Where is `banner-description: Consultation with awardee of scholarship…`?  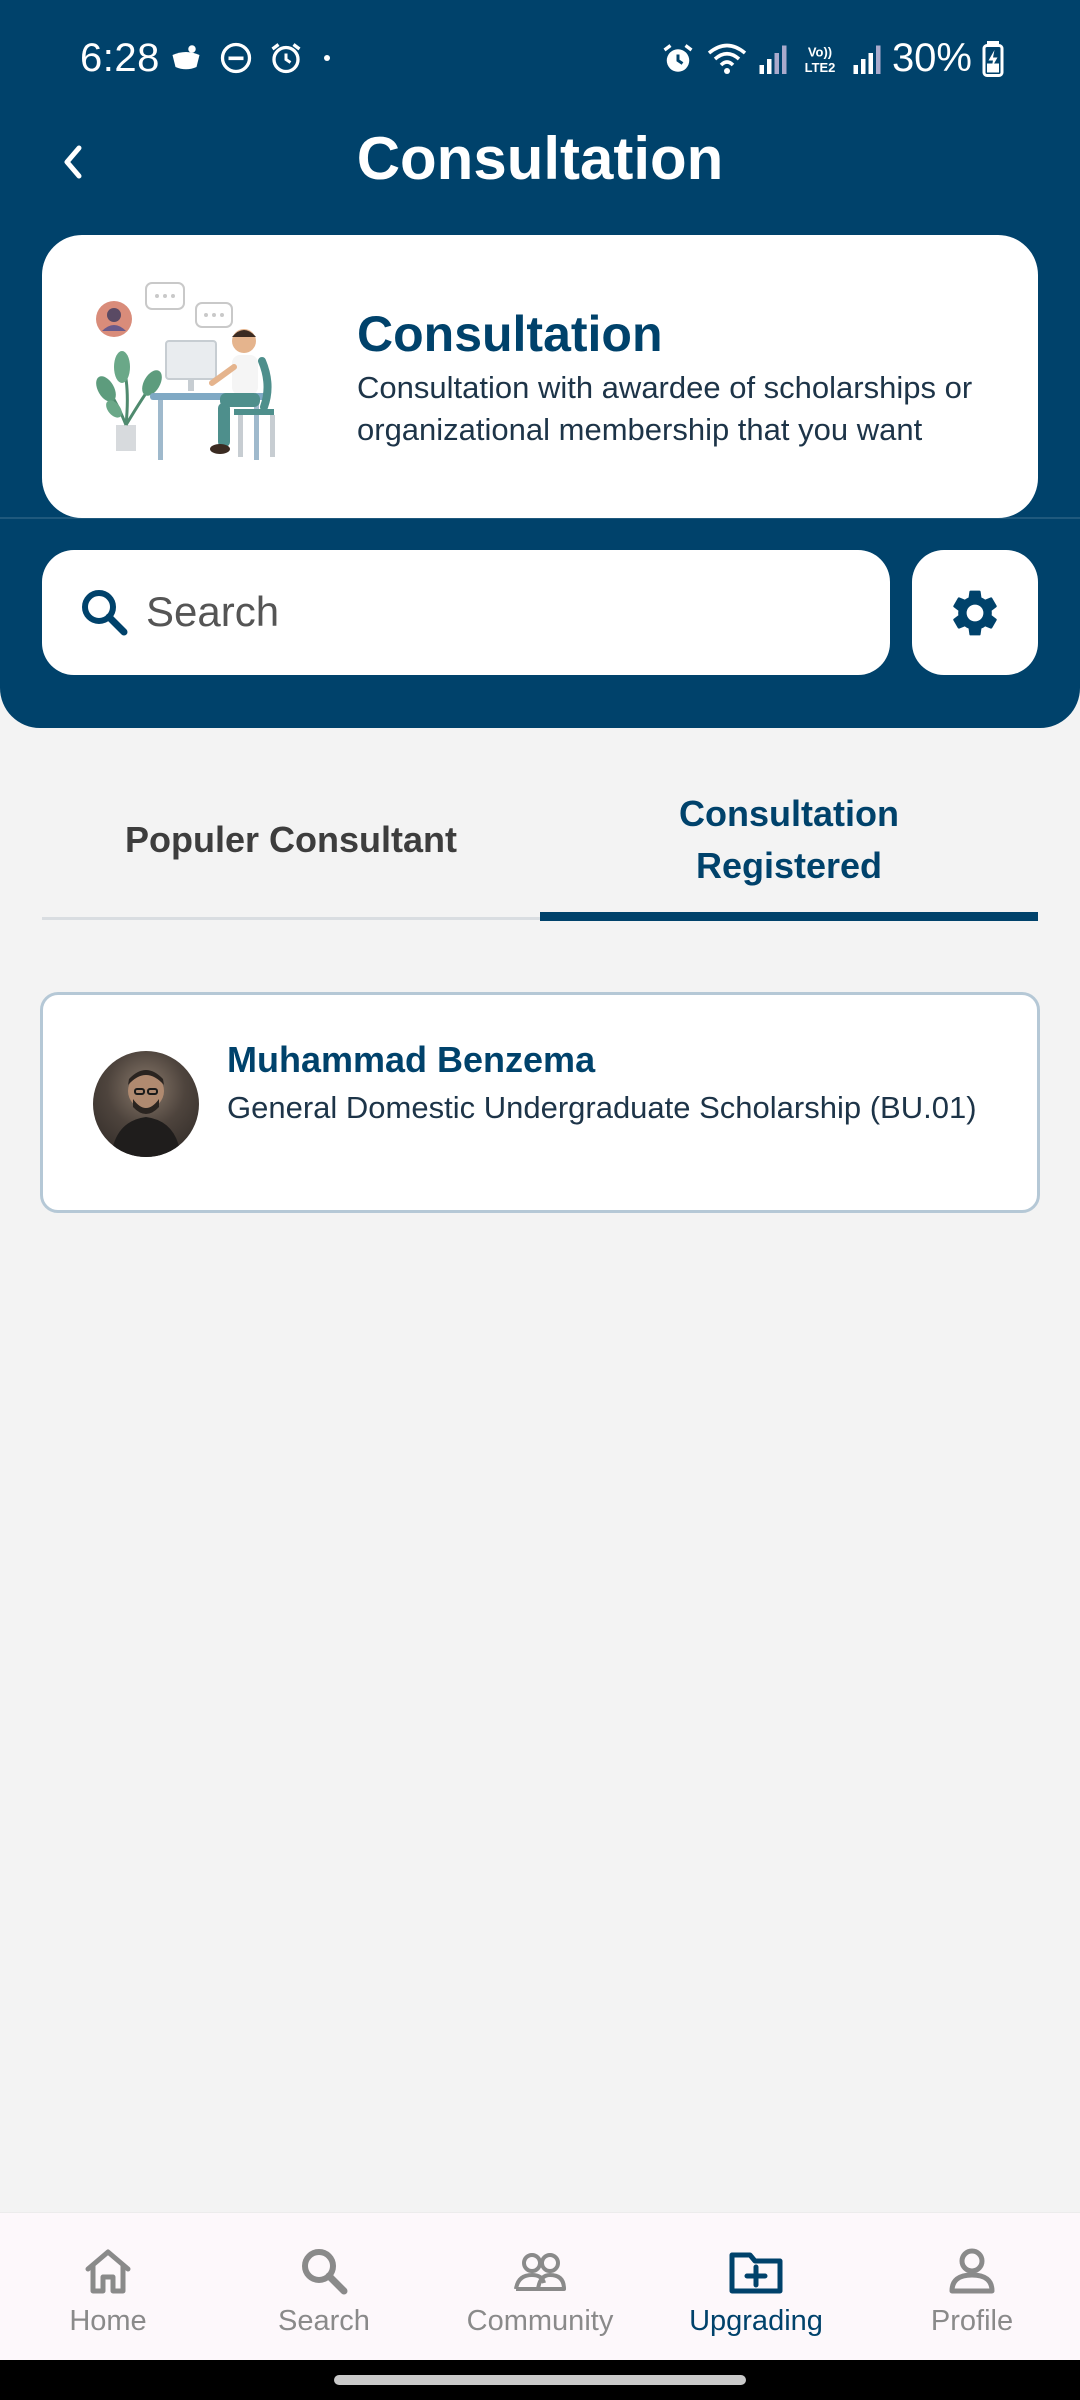
banner-description: Consultation with awardee of scholarship… is located at coordinates (665, 408).